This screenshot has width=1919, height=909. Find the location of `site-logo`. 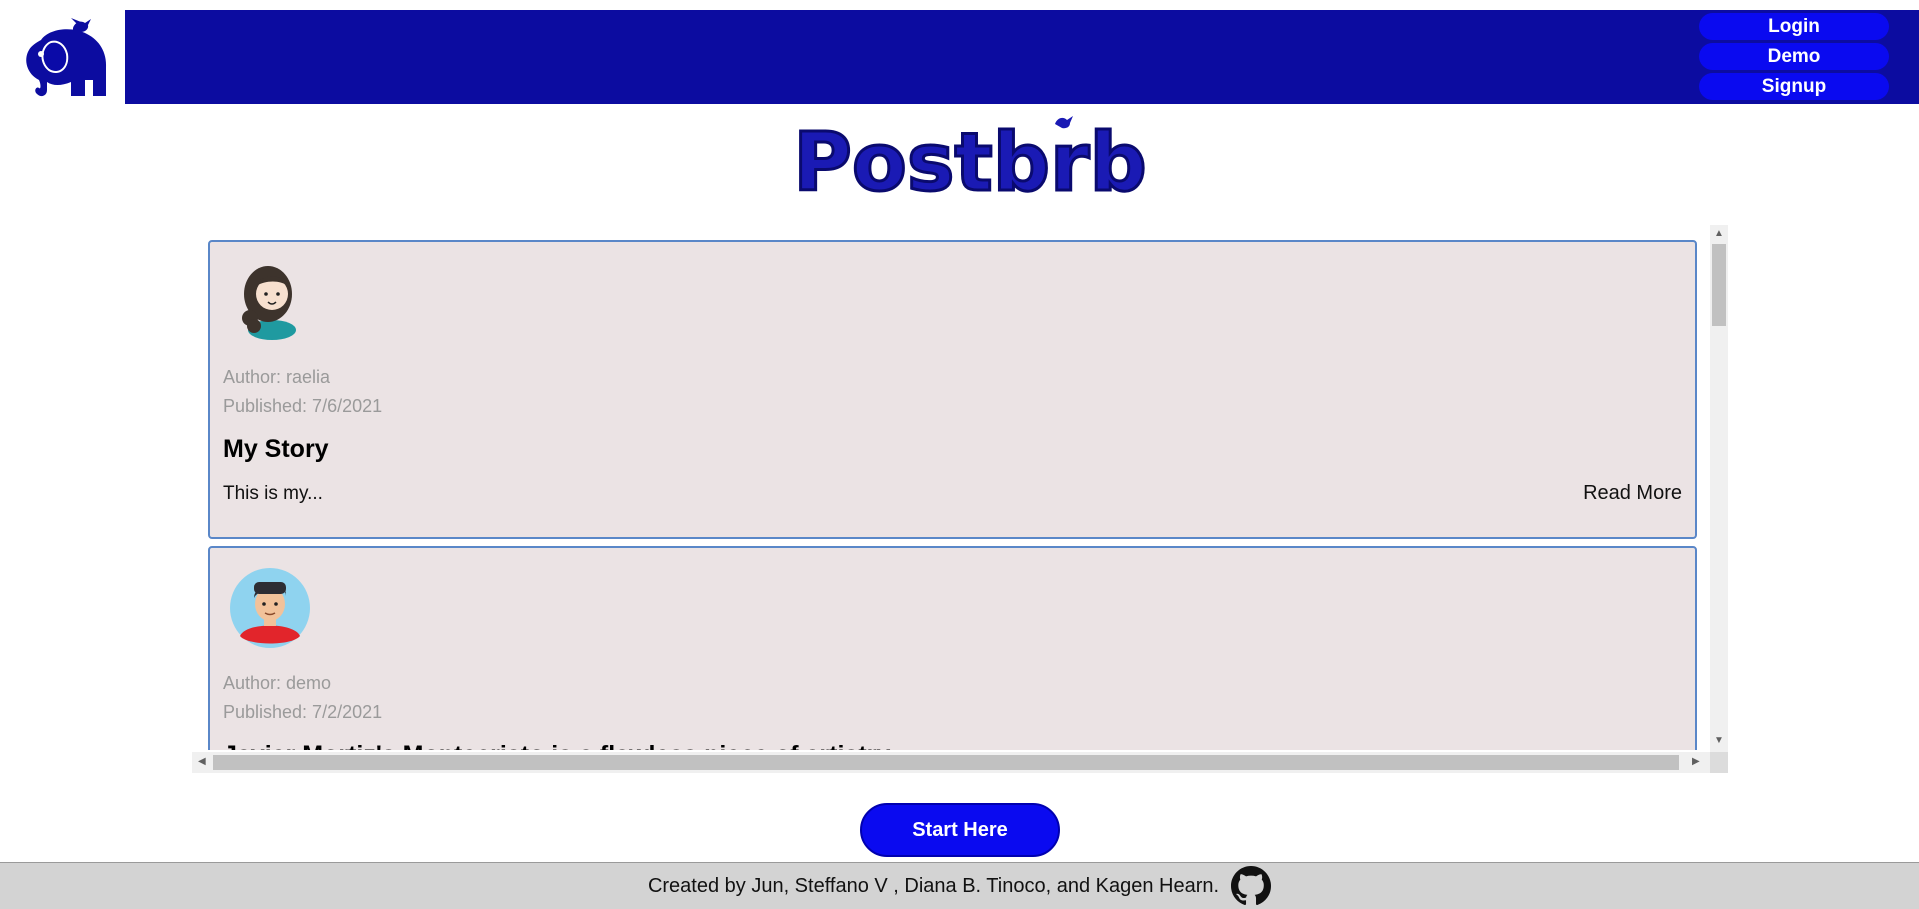

site-logo is located at coordinates (62, 57).